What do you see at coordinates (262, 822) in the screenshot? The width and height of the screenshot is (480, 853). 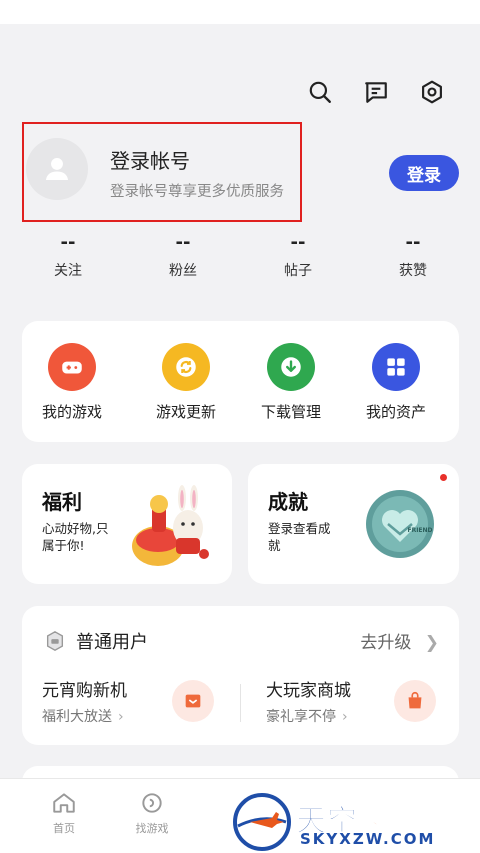 I see `watermark-logo` at bounding box center [262, 822].